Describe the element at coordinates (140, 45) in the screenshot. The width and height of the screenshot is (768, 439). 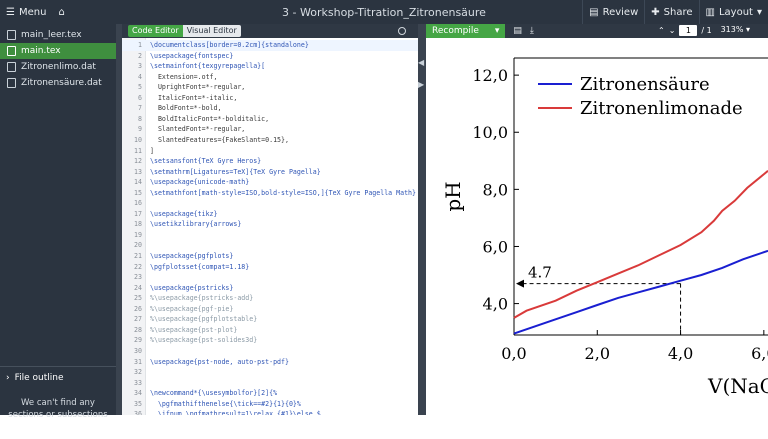
I see `line-number: 1` at that location.